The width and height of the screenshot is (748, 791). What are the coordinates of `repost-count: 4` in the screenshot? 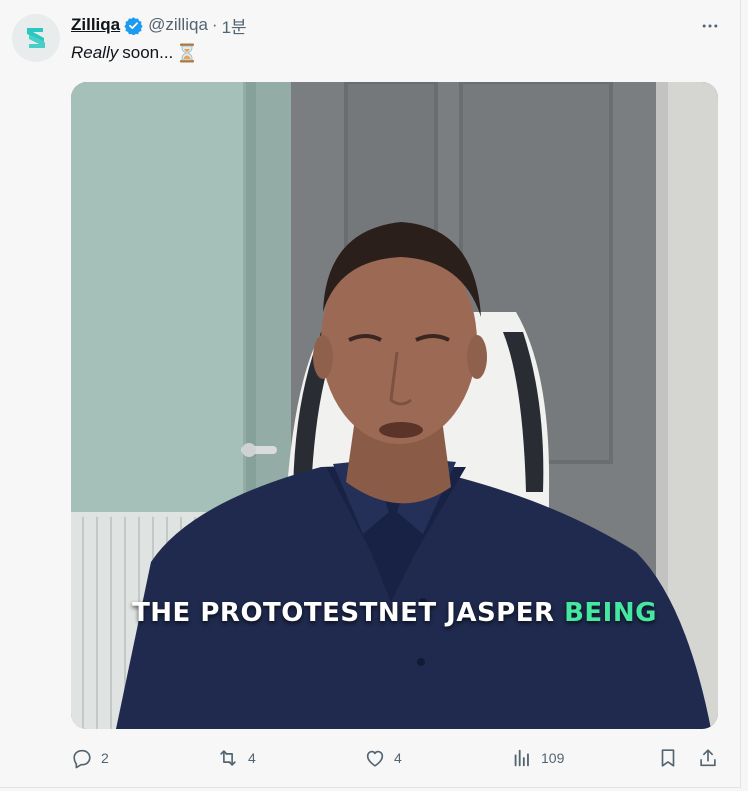 It's located at (252, 758).